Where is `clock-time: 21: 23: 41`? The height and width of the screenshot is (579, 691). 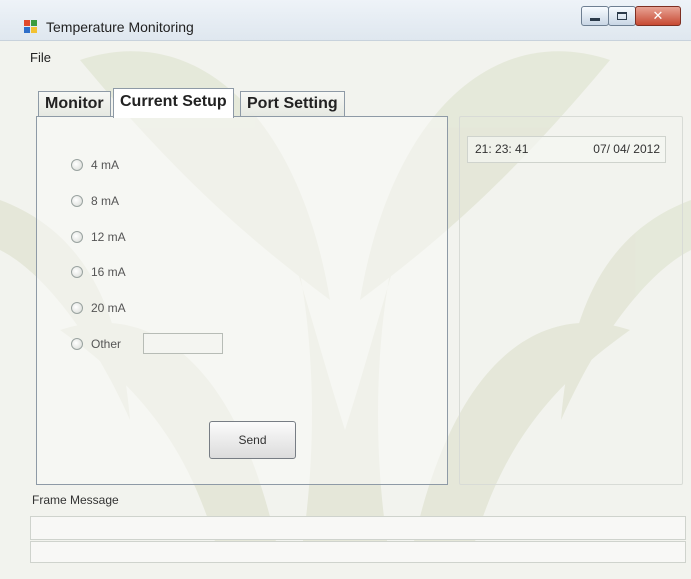 clock-time: 21: 23: 41 is located at coordinates (502, 149).